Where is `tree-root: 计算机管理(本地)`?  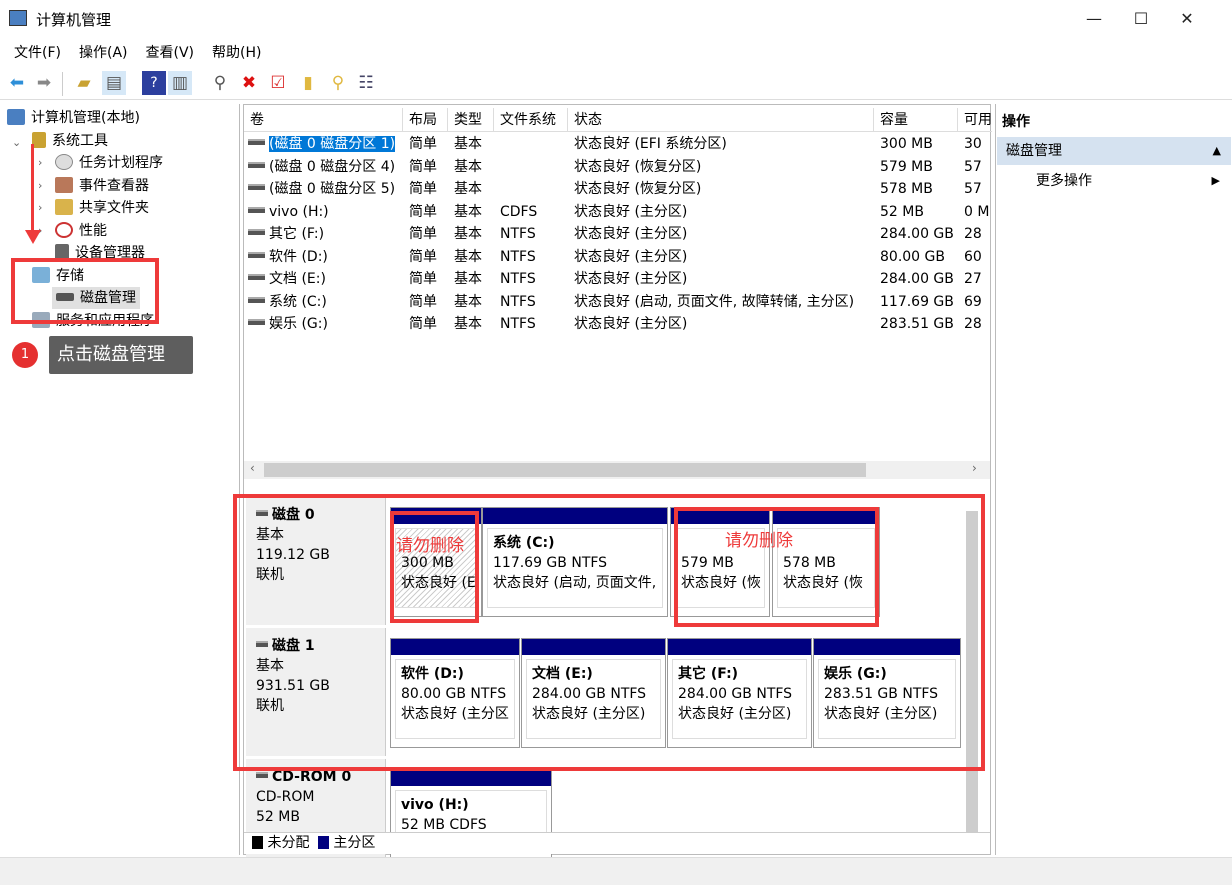 tree-root: 计算机管理(本地) is located at coordinates (73, 118).